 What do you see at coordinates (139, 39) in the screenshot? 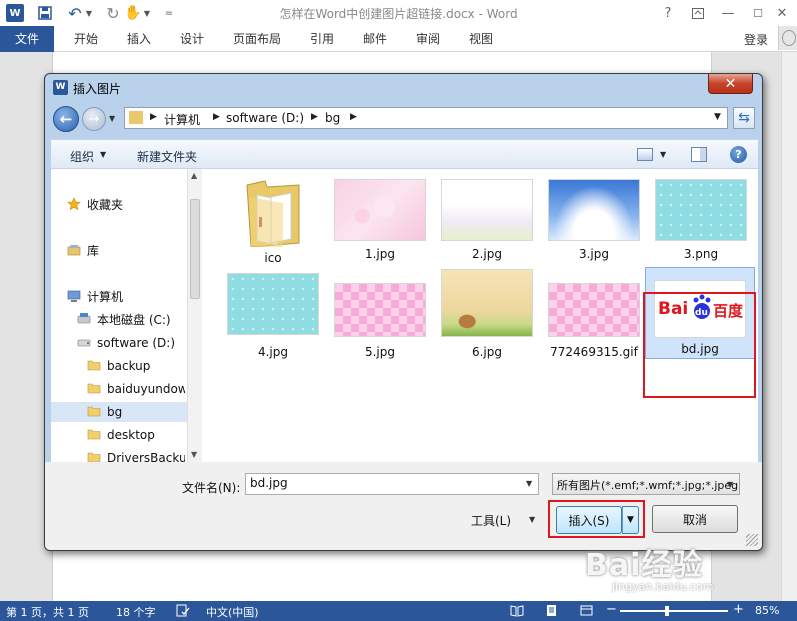
I see `tab-insert: 插入` at bounding box center [139, 39].